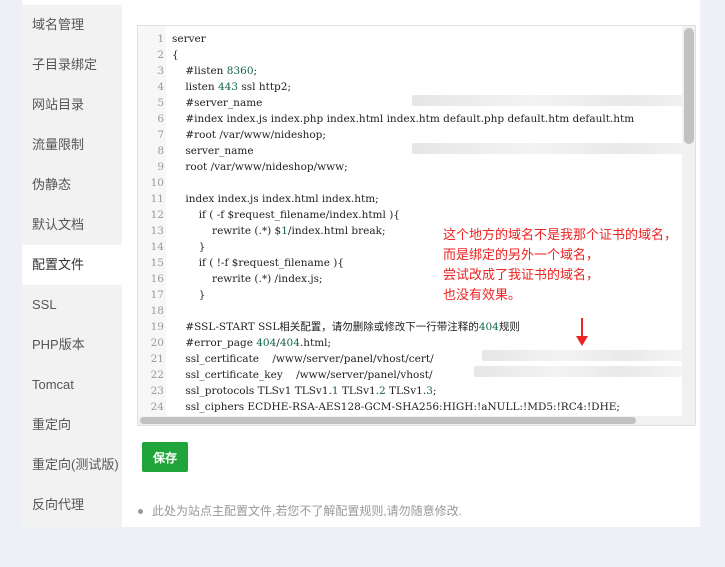  What do you see at coordinates (140, 512) in the screenshot?
I see `bullet-icon` at bounding box center [140, 512].